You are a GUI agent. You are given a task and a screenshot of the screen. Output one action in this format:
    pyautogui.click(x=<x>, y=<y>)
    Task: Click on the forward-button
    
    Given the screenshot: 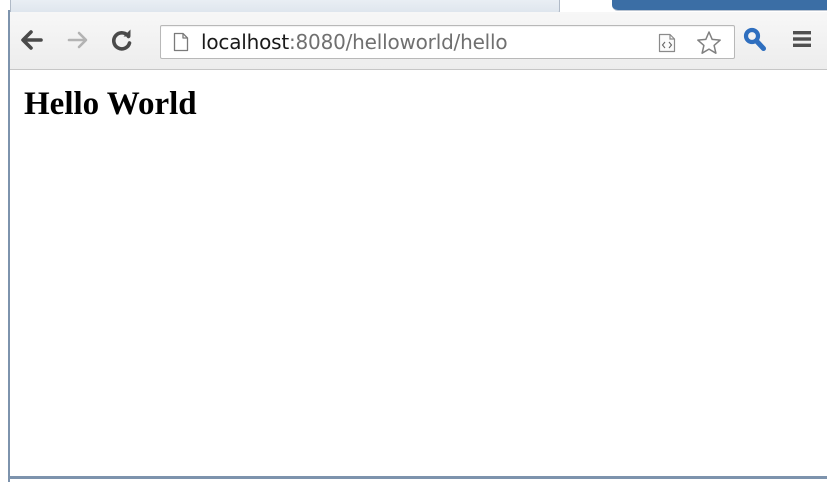 What is the action you would take?
    pyautogui.click(x=78, y=40)
    